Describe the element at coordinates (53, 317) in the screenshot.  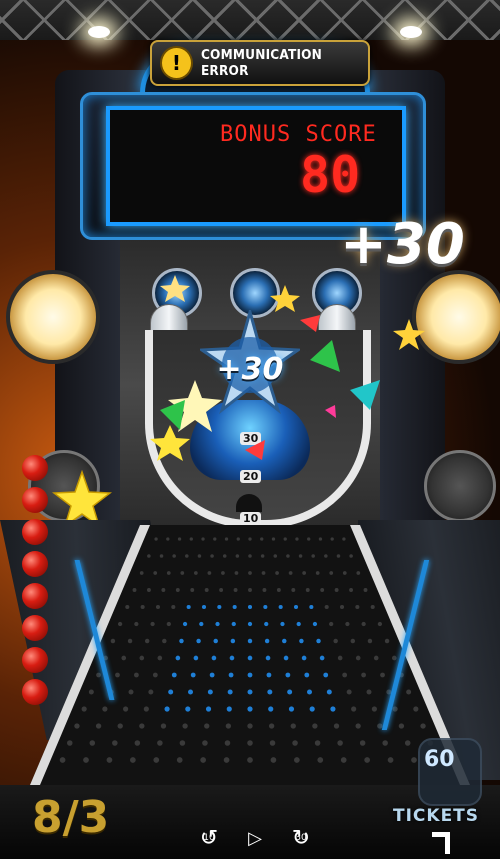
I see `left-lamp` at that location.